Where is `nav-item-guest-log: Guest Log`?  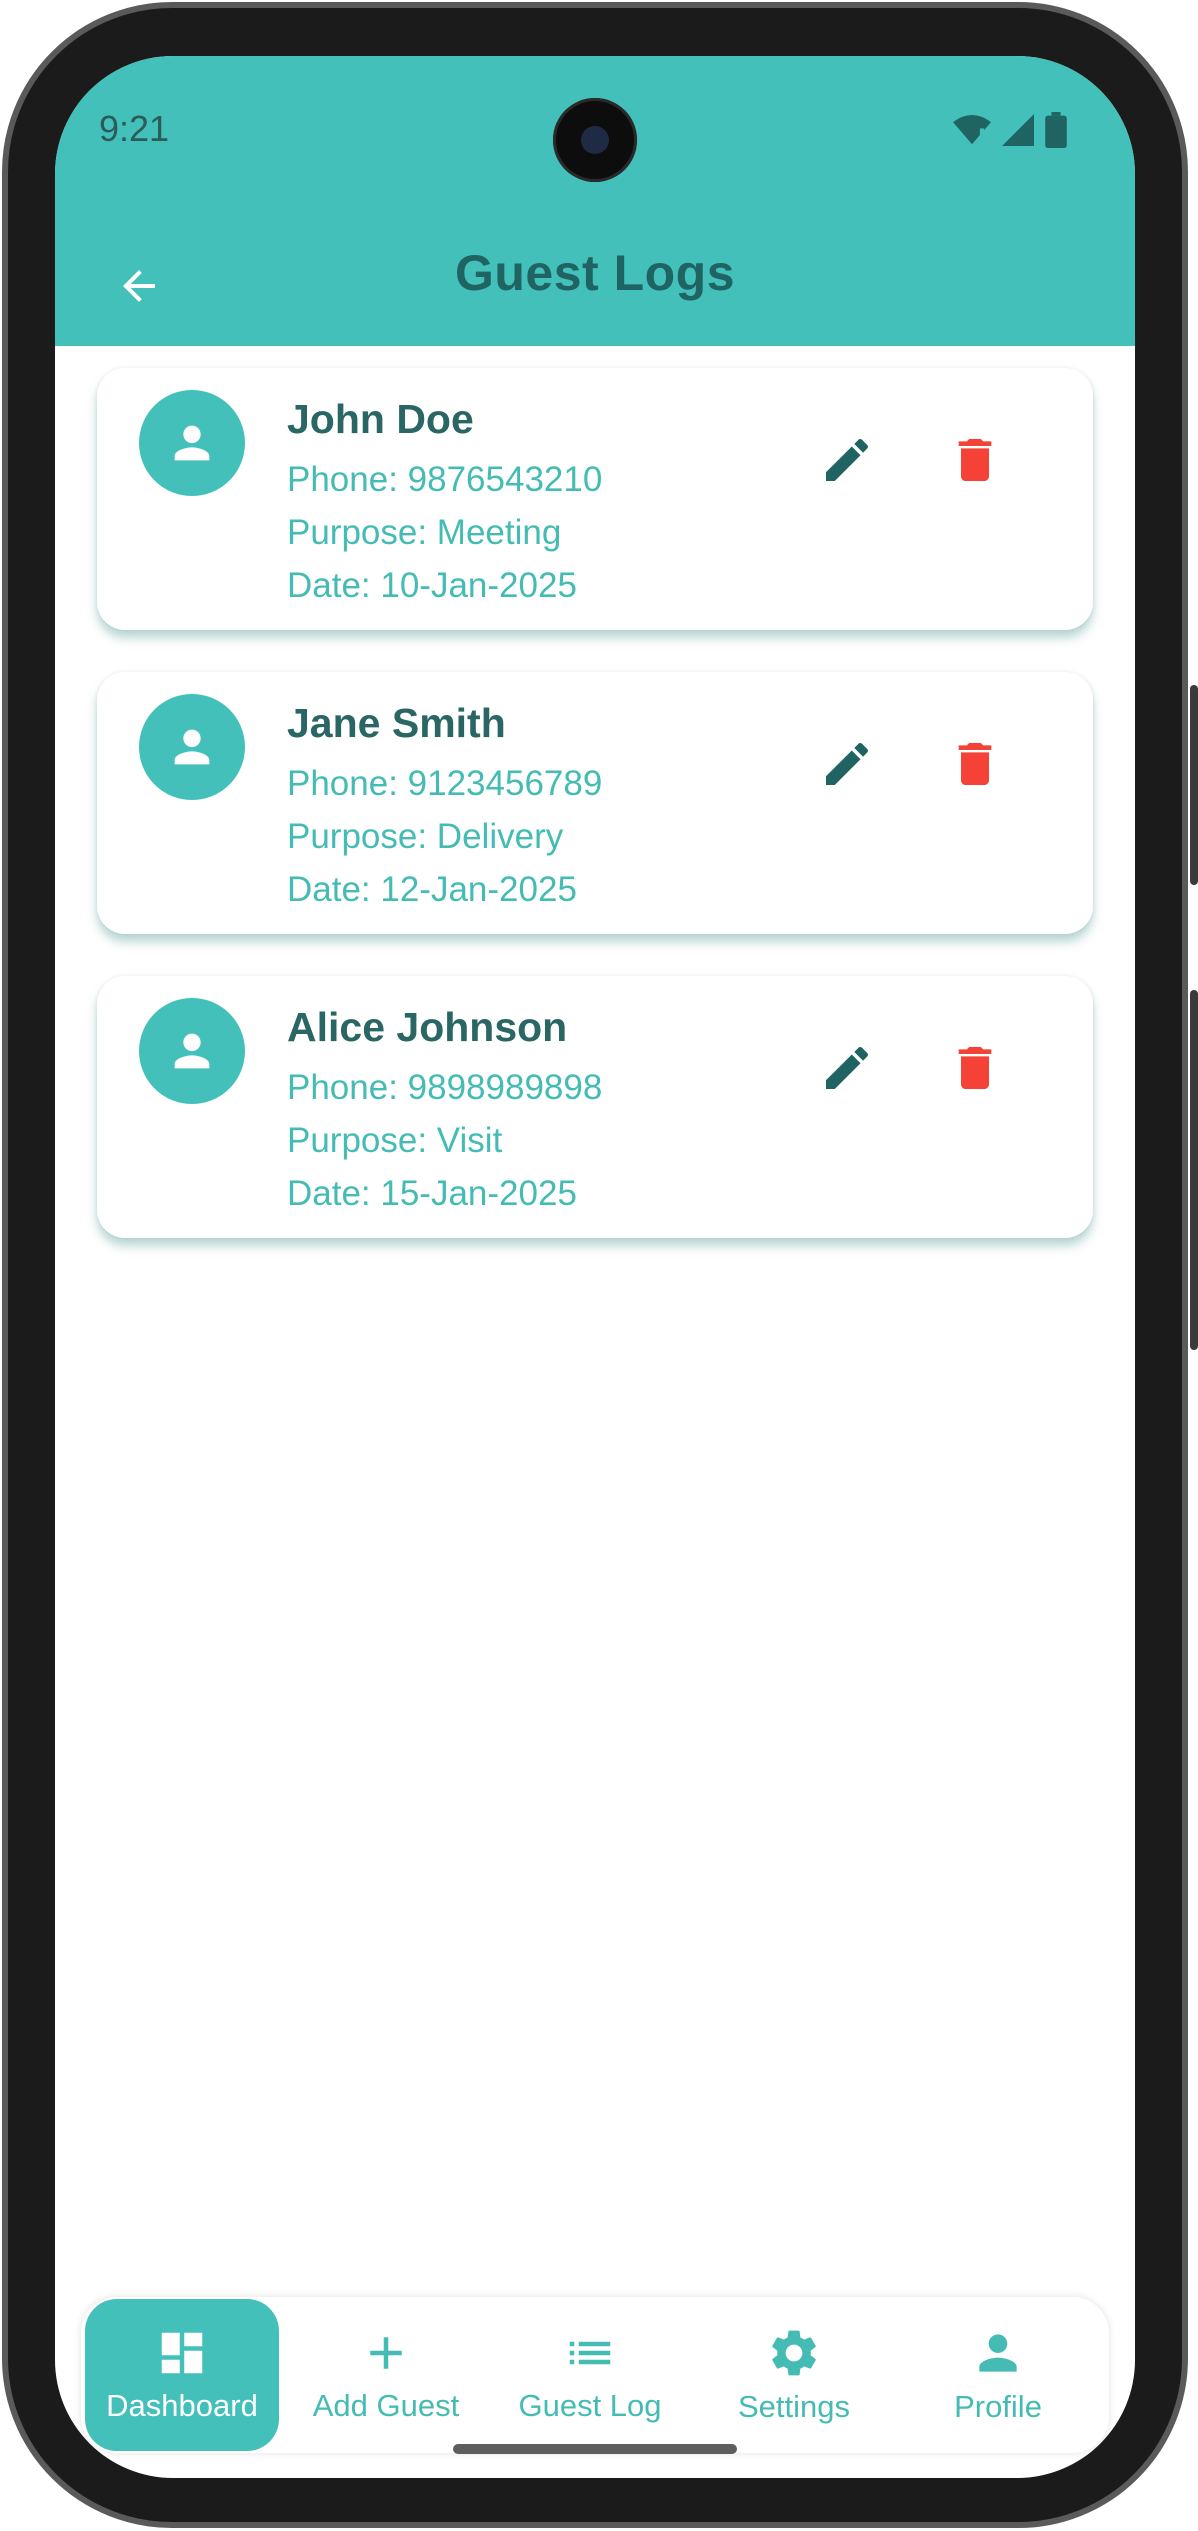 nav-item-guest-log: Guest Log is located at coordinates (590, 2375).